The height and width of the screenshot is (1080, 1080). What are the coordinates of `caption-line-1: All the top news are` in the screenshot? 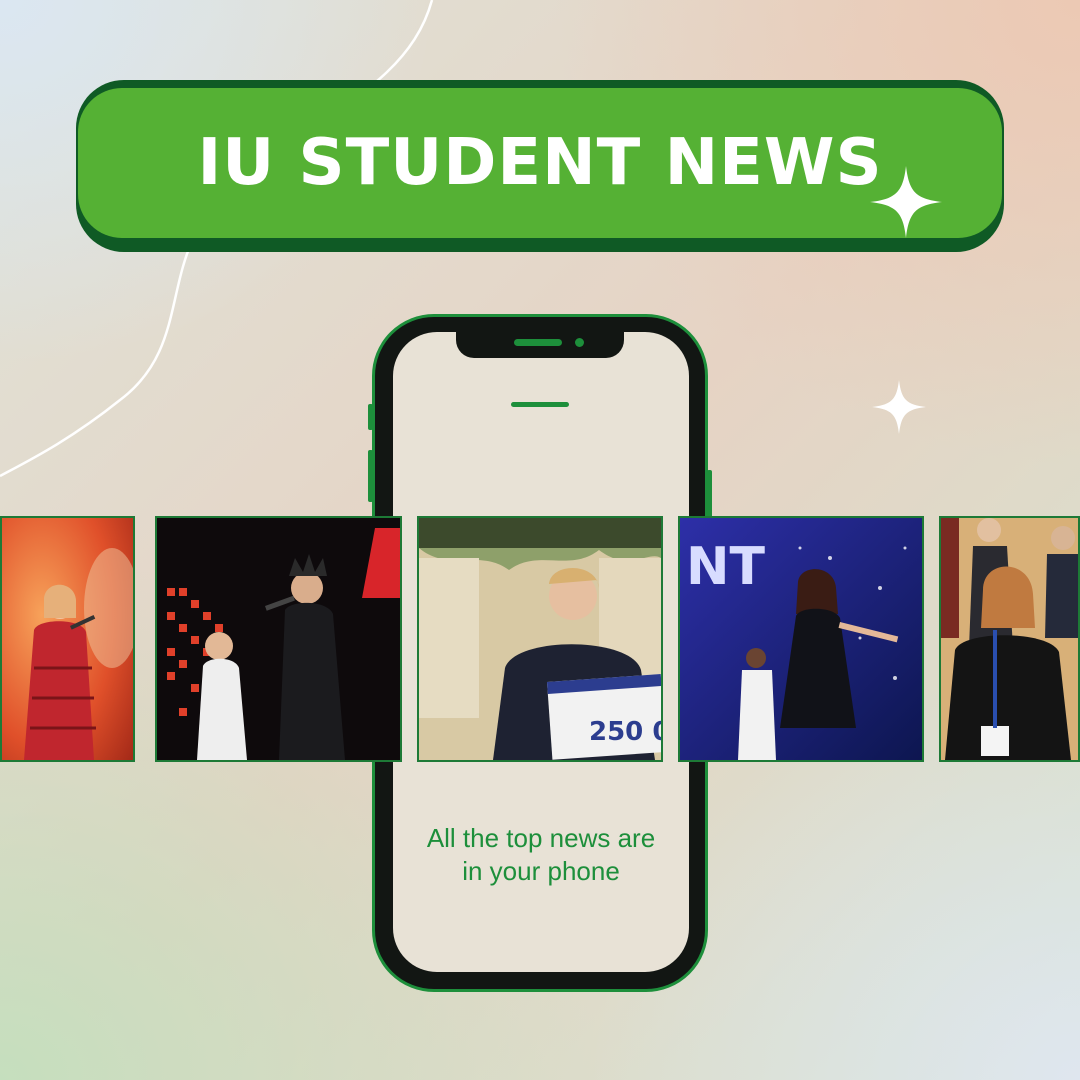 It's located at (541, 838).